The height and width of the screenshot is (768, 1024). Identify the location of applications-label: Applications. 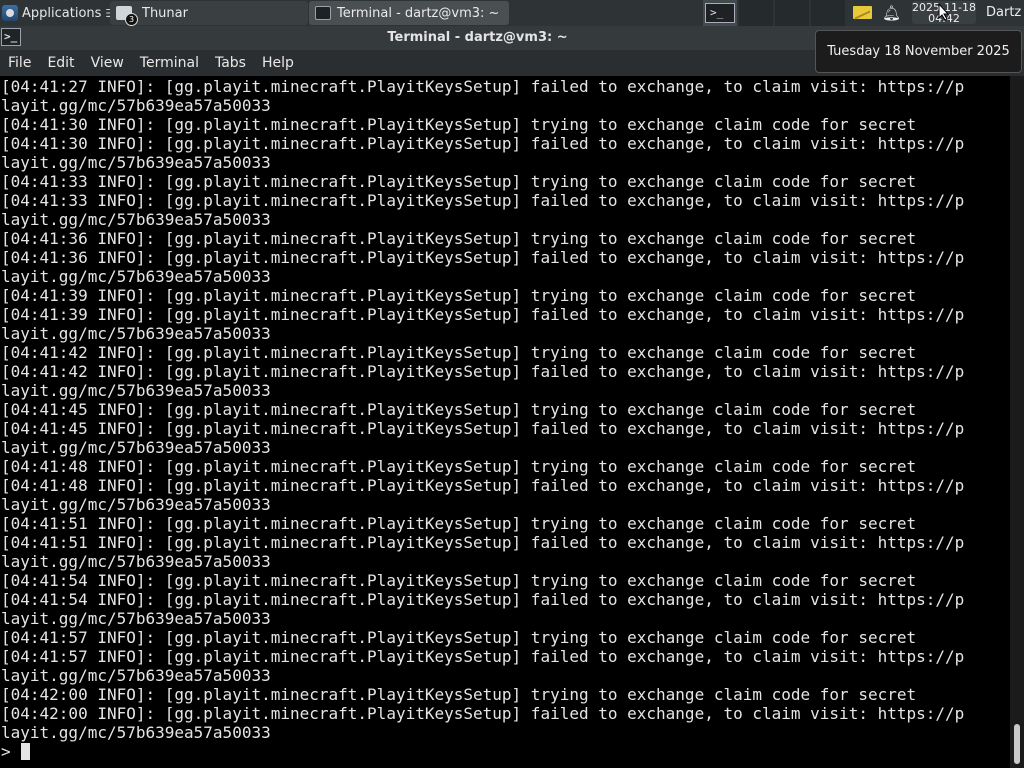
(62, 13).